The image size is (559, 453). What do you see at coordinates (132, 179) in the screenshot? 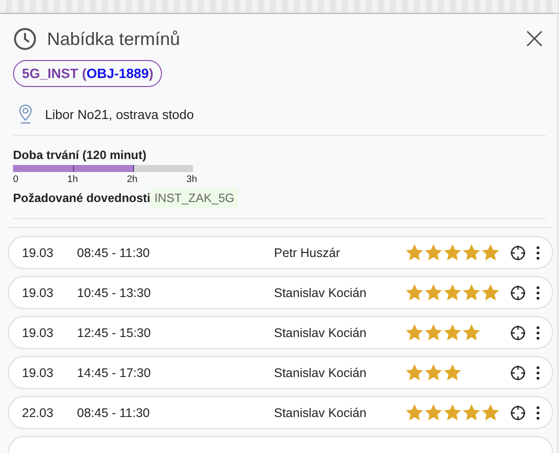
I see `tick-label: 2h` at bounding box center [132, 179].